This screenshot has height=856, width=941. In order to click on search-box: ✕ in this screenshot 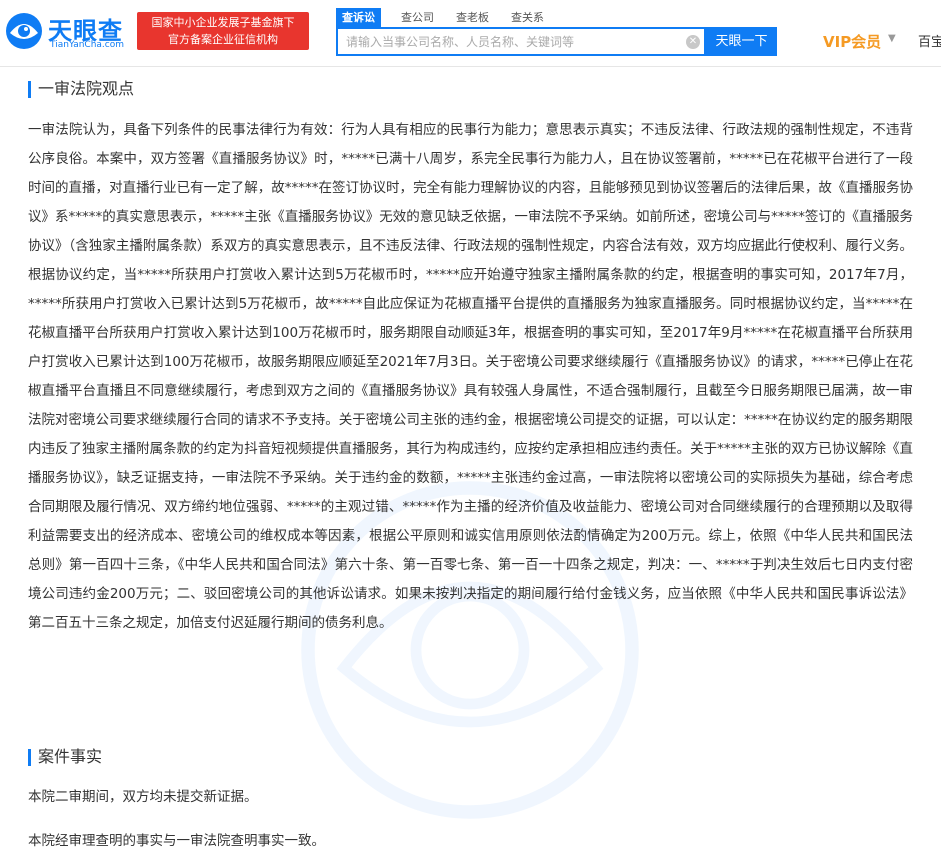, I will do `click(521, 41)`.